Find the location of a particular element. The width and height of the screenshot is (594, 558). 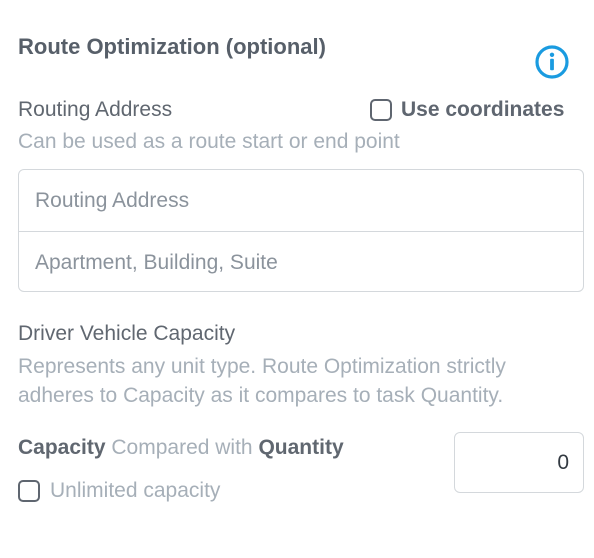

info-icon is located at coordinates (552, 62).